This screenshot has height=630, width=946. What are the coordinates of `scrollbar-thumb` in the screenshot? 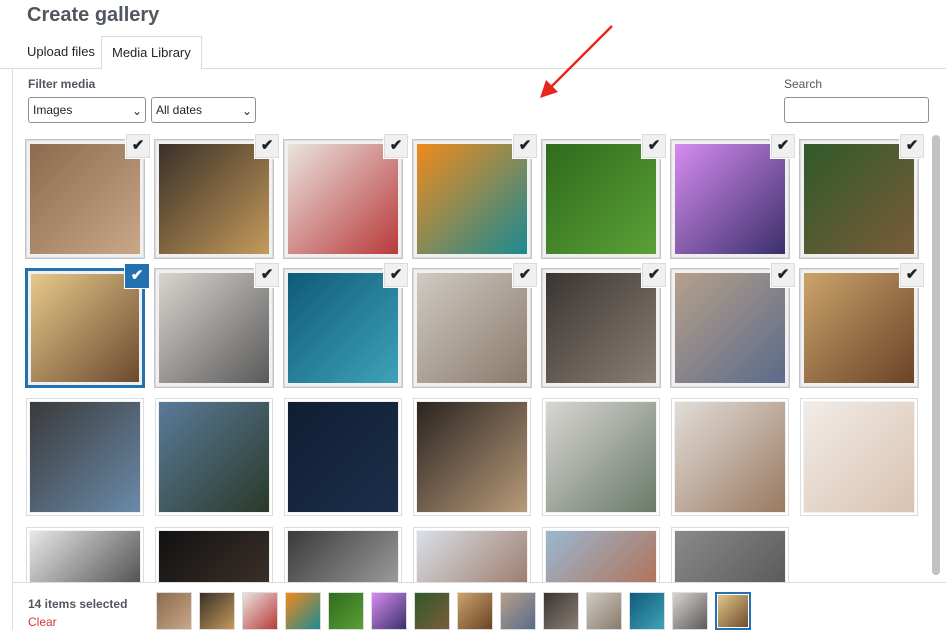 It's located at (936, 355).